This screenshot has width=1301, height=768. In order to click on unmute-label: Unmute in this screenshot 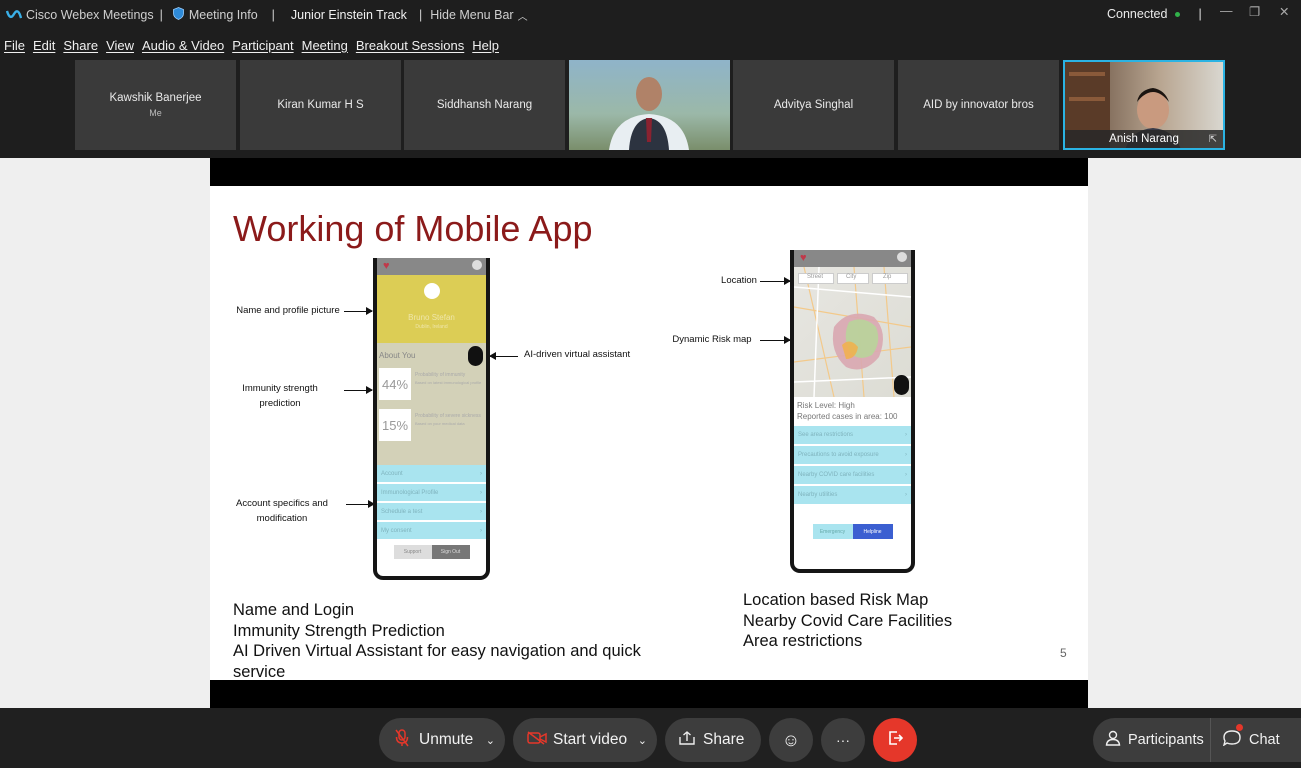, I will do `click(446, 739)`.